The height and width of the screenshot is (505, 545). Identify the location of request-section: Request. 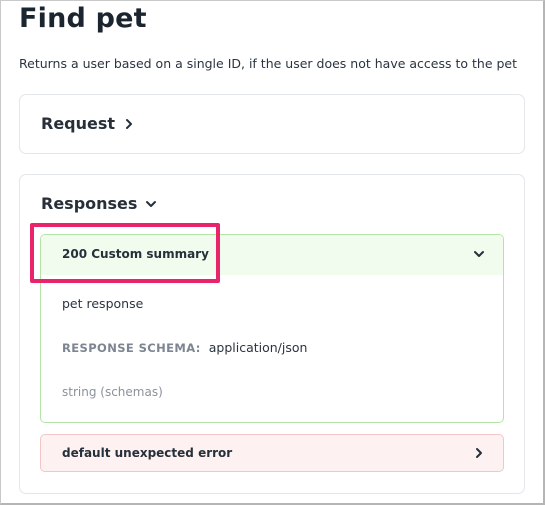
(272, 124).